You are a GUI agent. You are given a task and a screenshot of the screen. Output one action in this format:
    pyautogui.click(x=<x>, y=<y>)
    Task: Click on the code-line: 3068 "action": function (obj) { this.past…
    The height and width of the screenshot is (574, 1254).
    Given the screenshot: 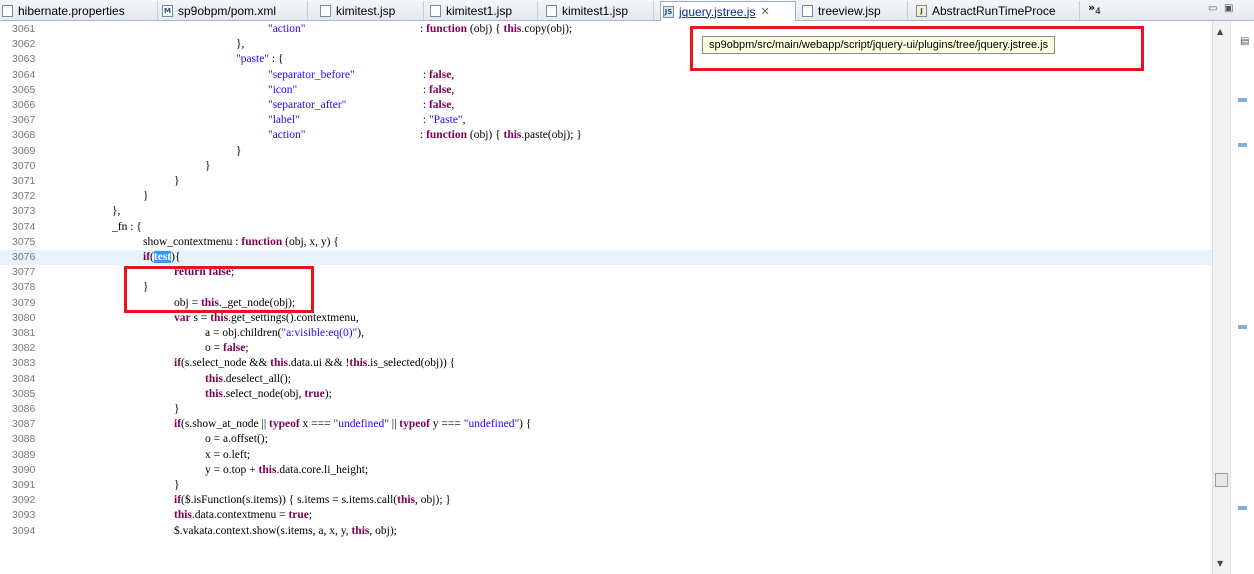 What is the action you would take?
    pyautogui.click(x=297, y=135)
    